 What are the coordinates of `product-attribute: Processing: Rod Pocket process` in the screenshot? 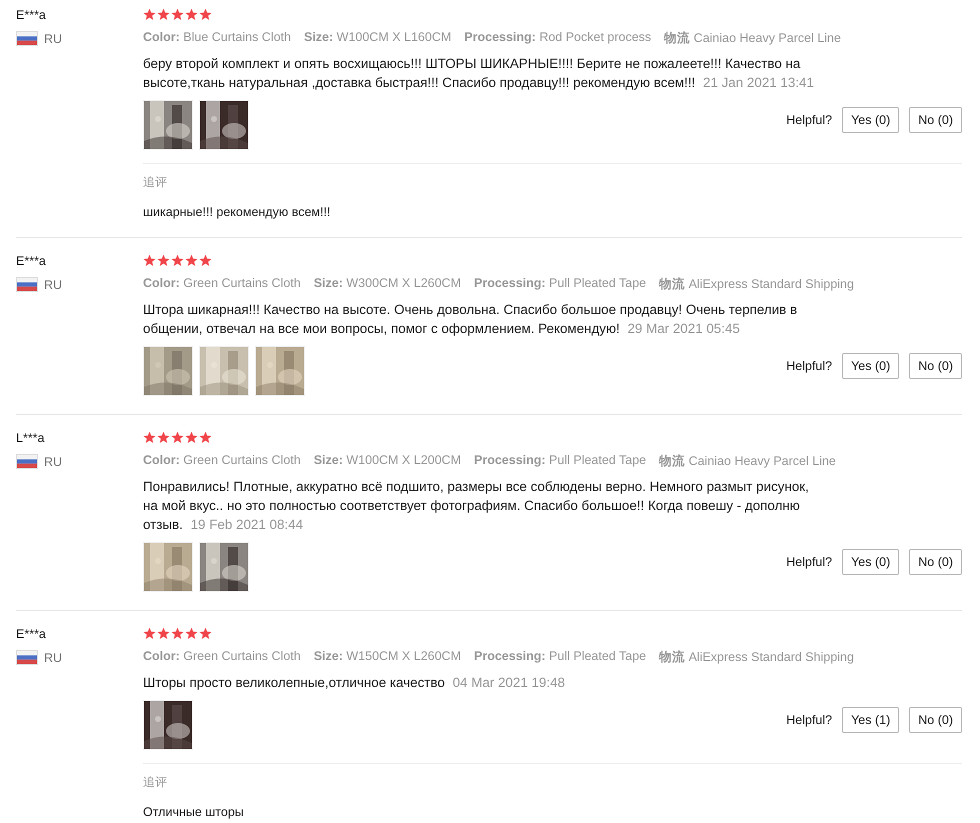 It's located at (558, 38).